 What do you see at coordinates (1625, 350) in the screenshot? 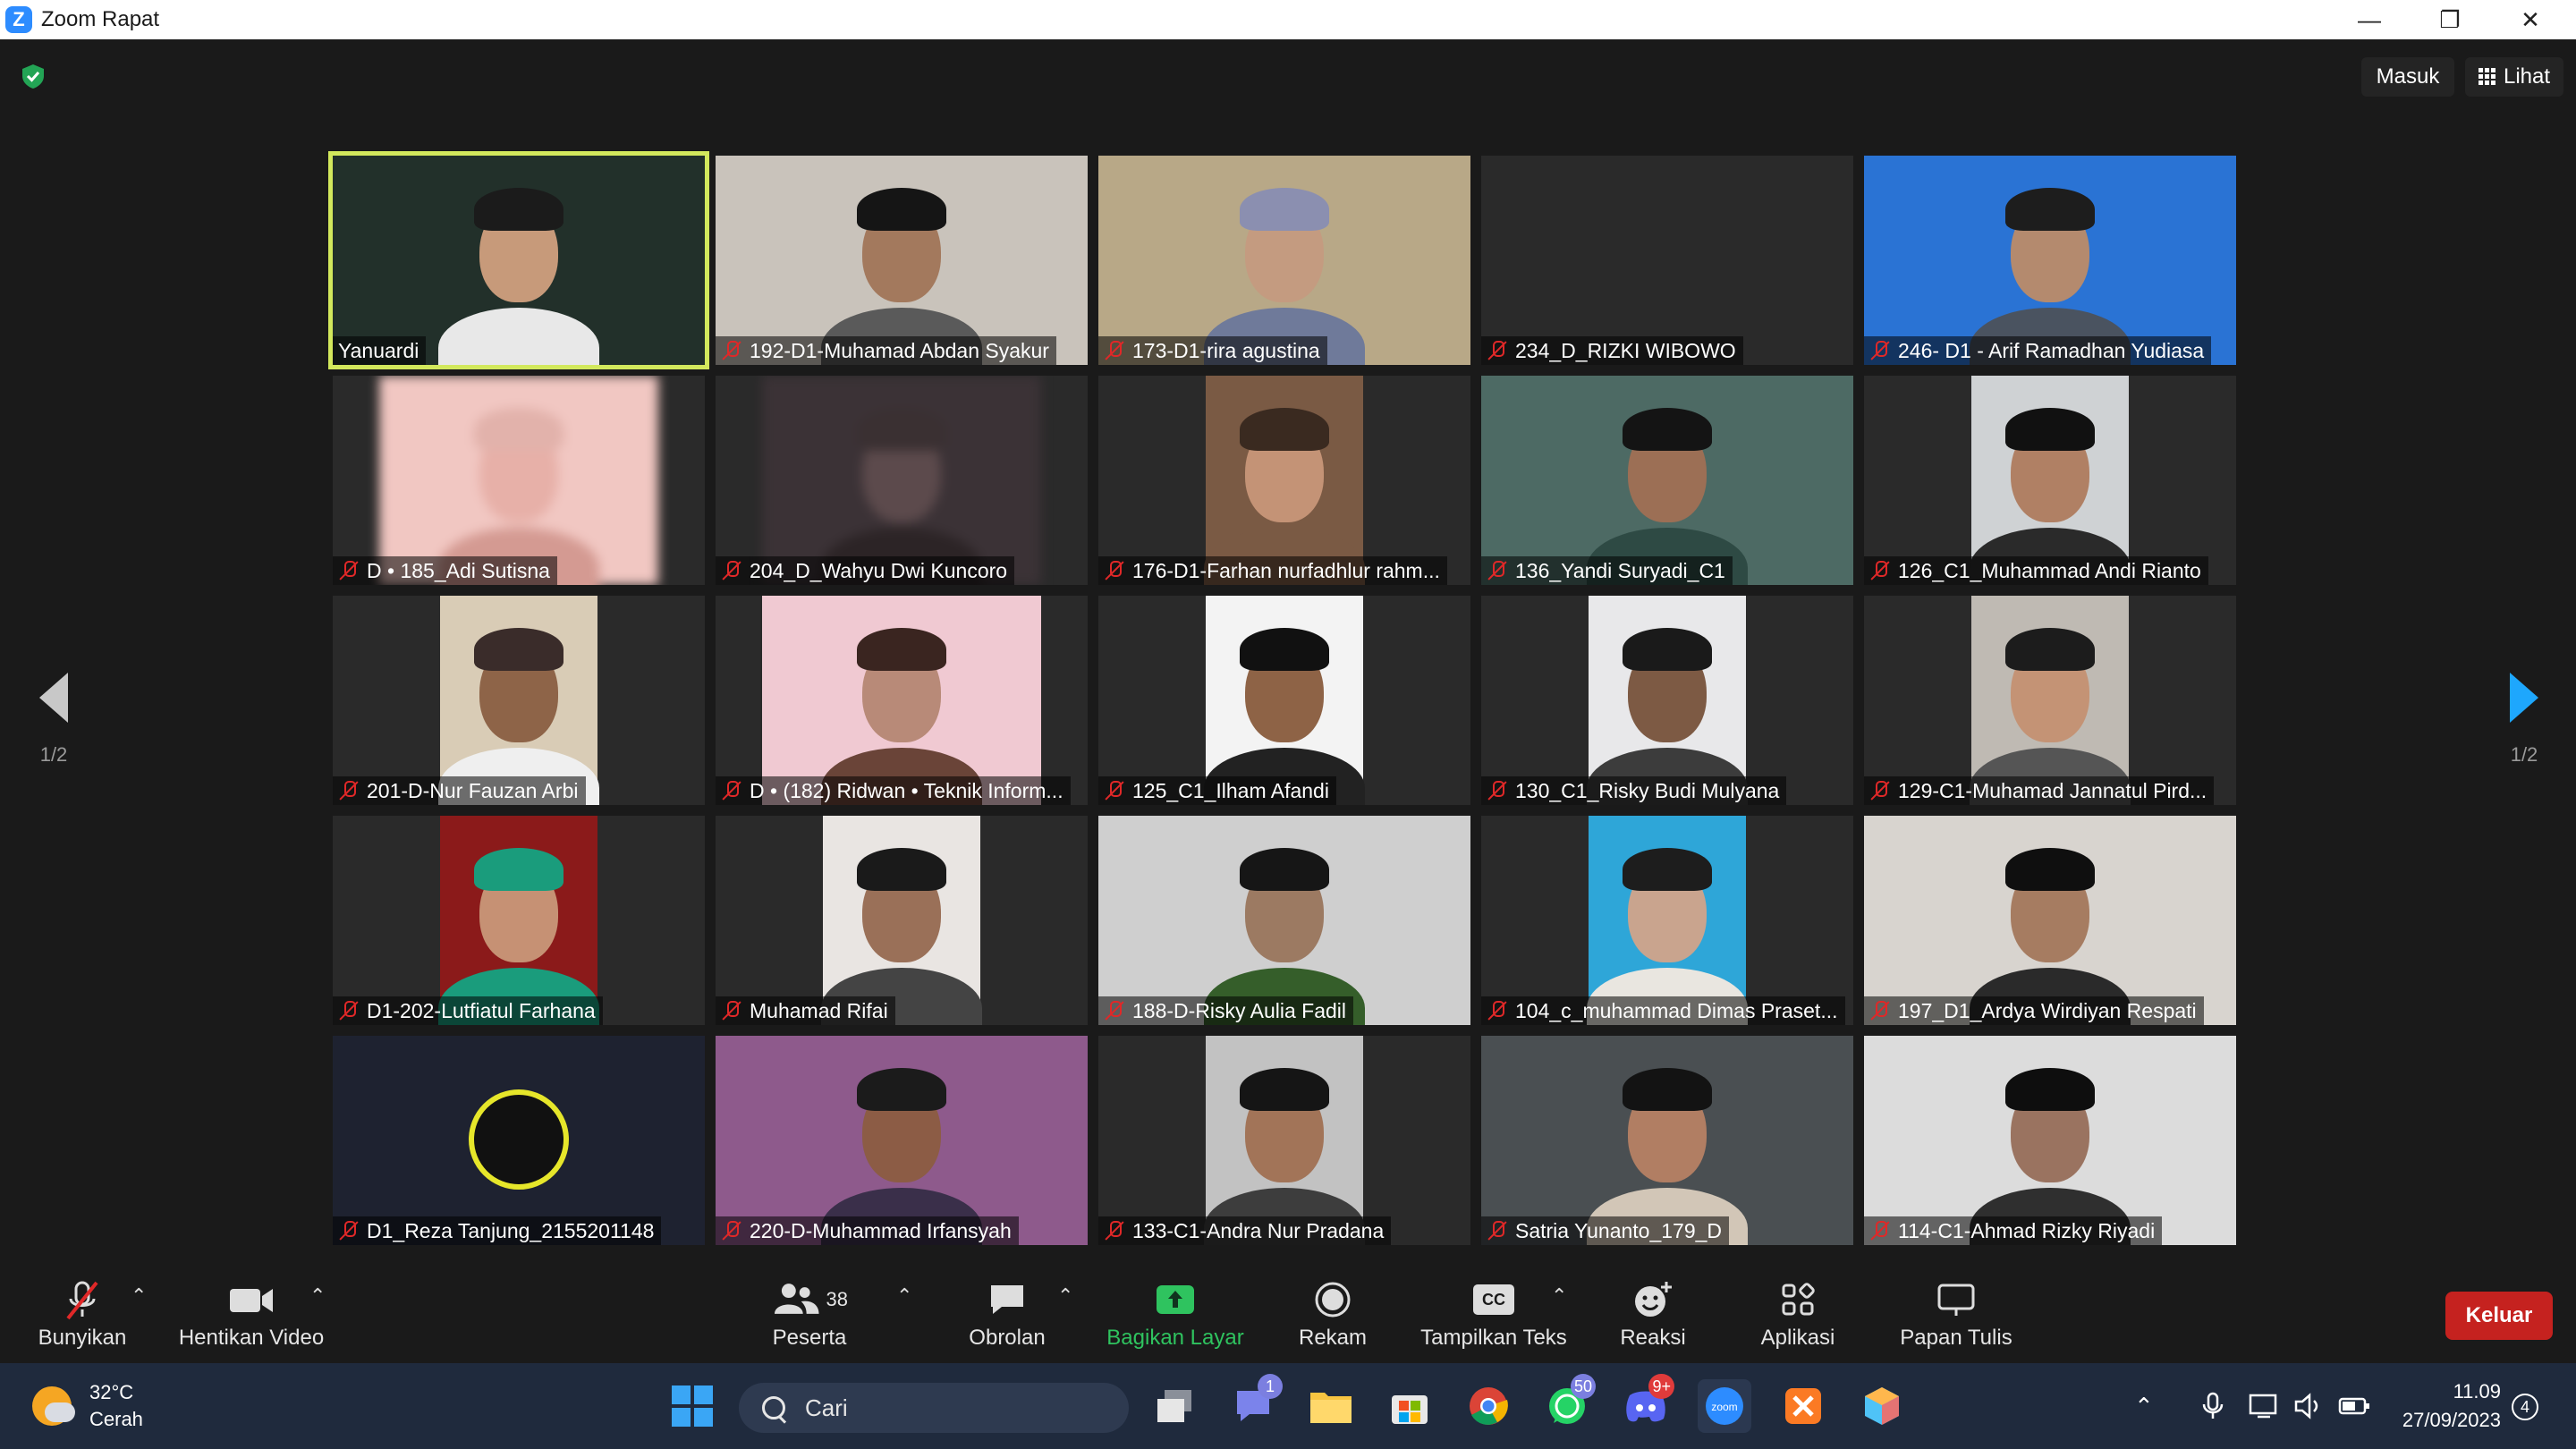
I see `participant-name: 234_D_RIZKI WIBOWO` at bounding box center [1625, 350].